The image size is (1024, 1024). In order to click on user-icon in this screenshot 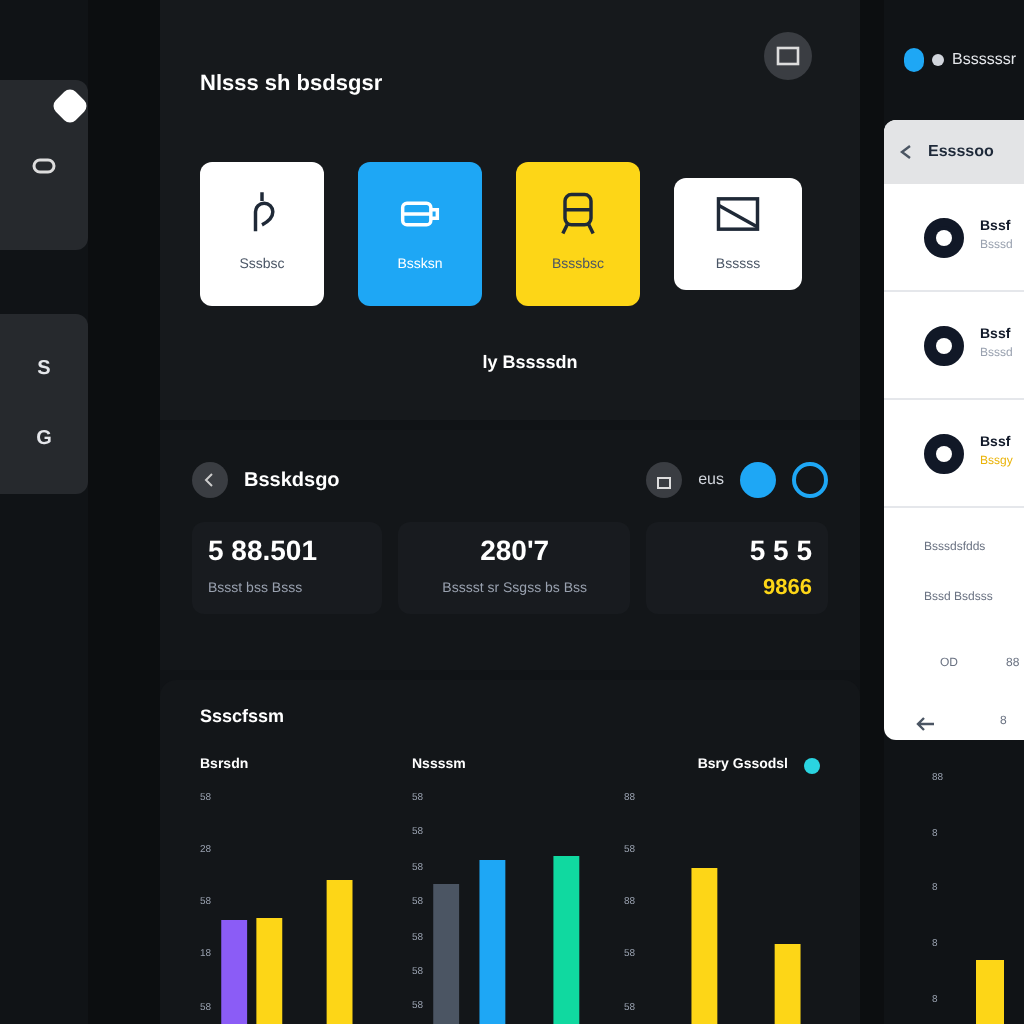, I will do `click(938, 60)`.